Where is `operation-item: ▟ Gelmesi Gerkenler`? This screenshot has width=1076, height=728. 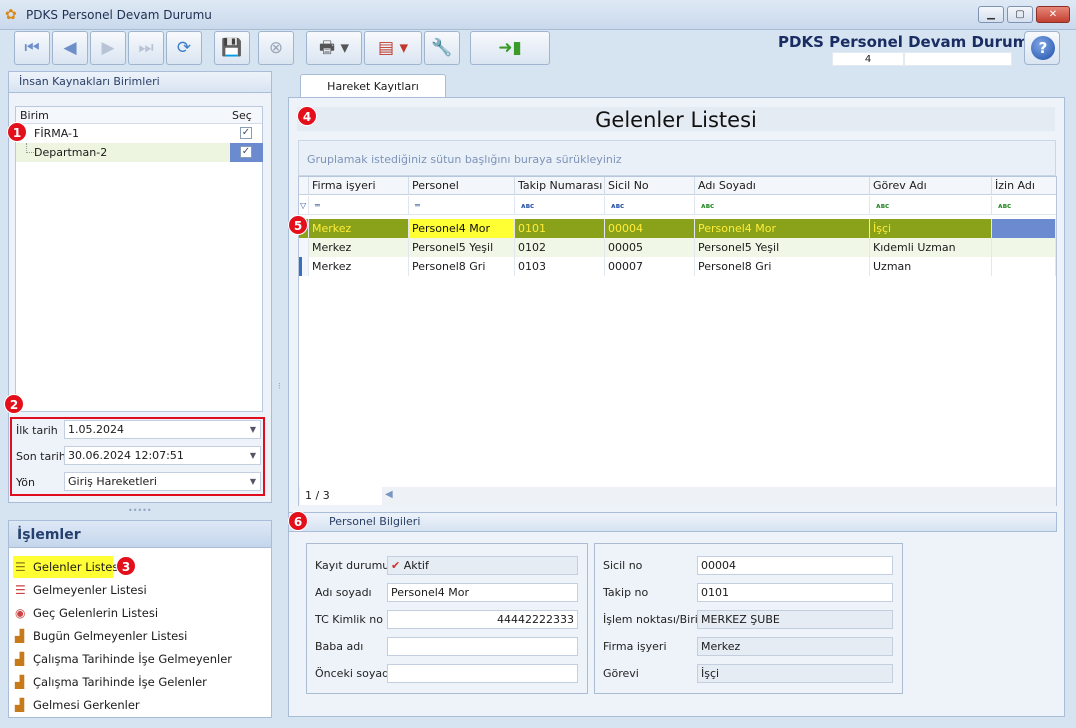 operation-item: ▟ Gelmesi Gerkenler is located at coordinates (76, 705).